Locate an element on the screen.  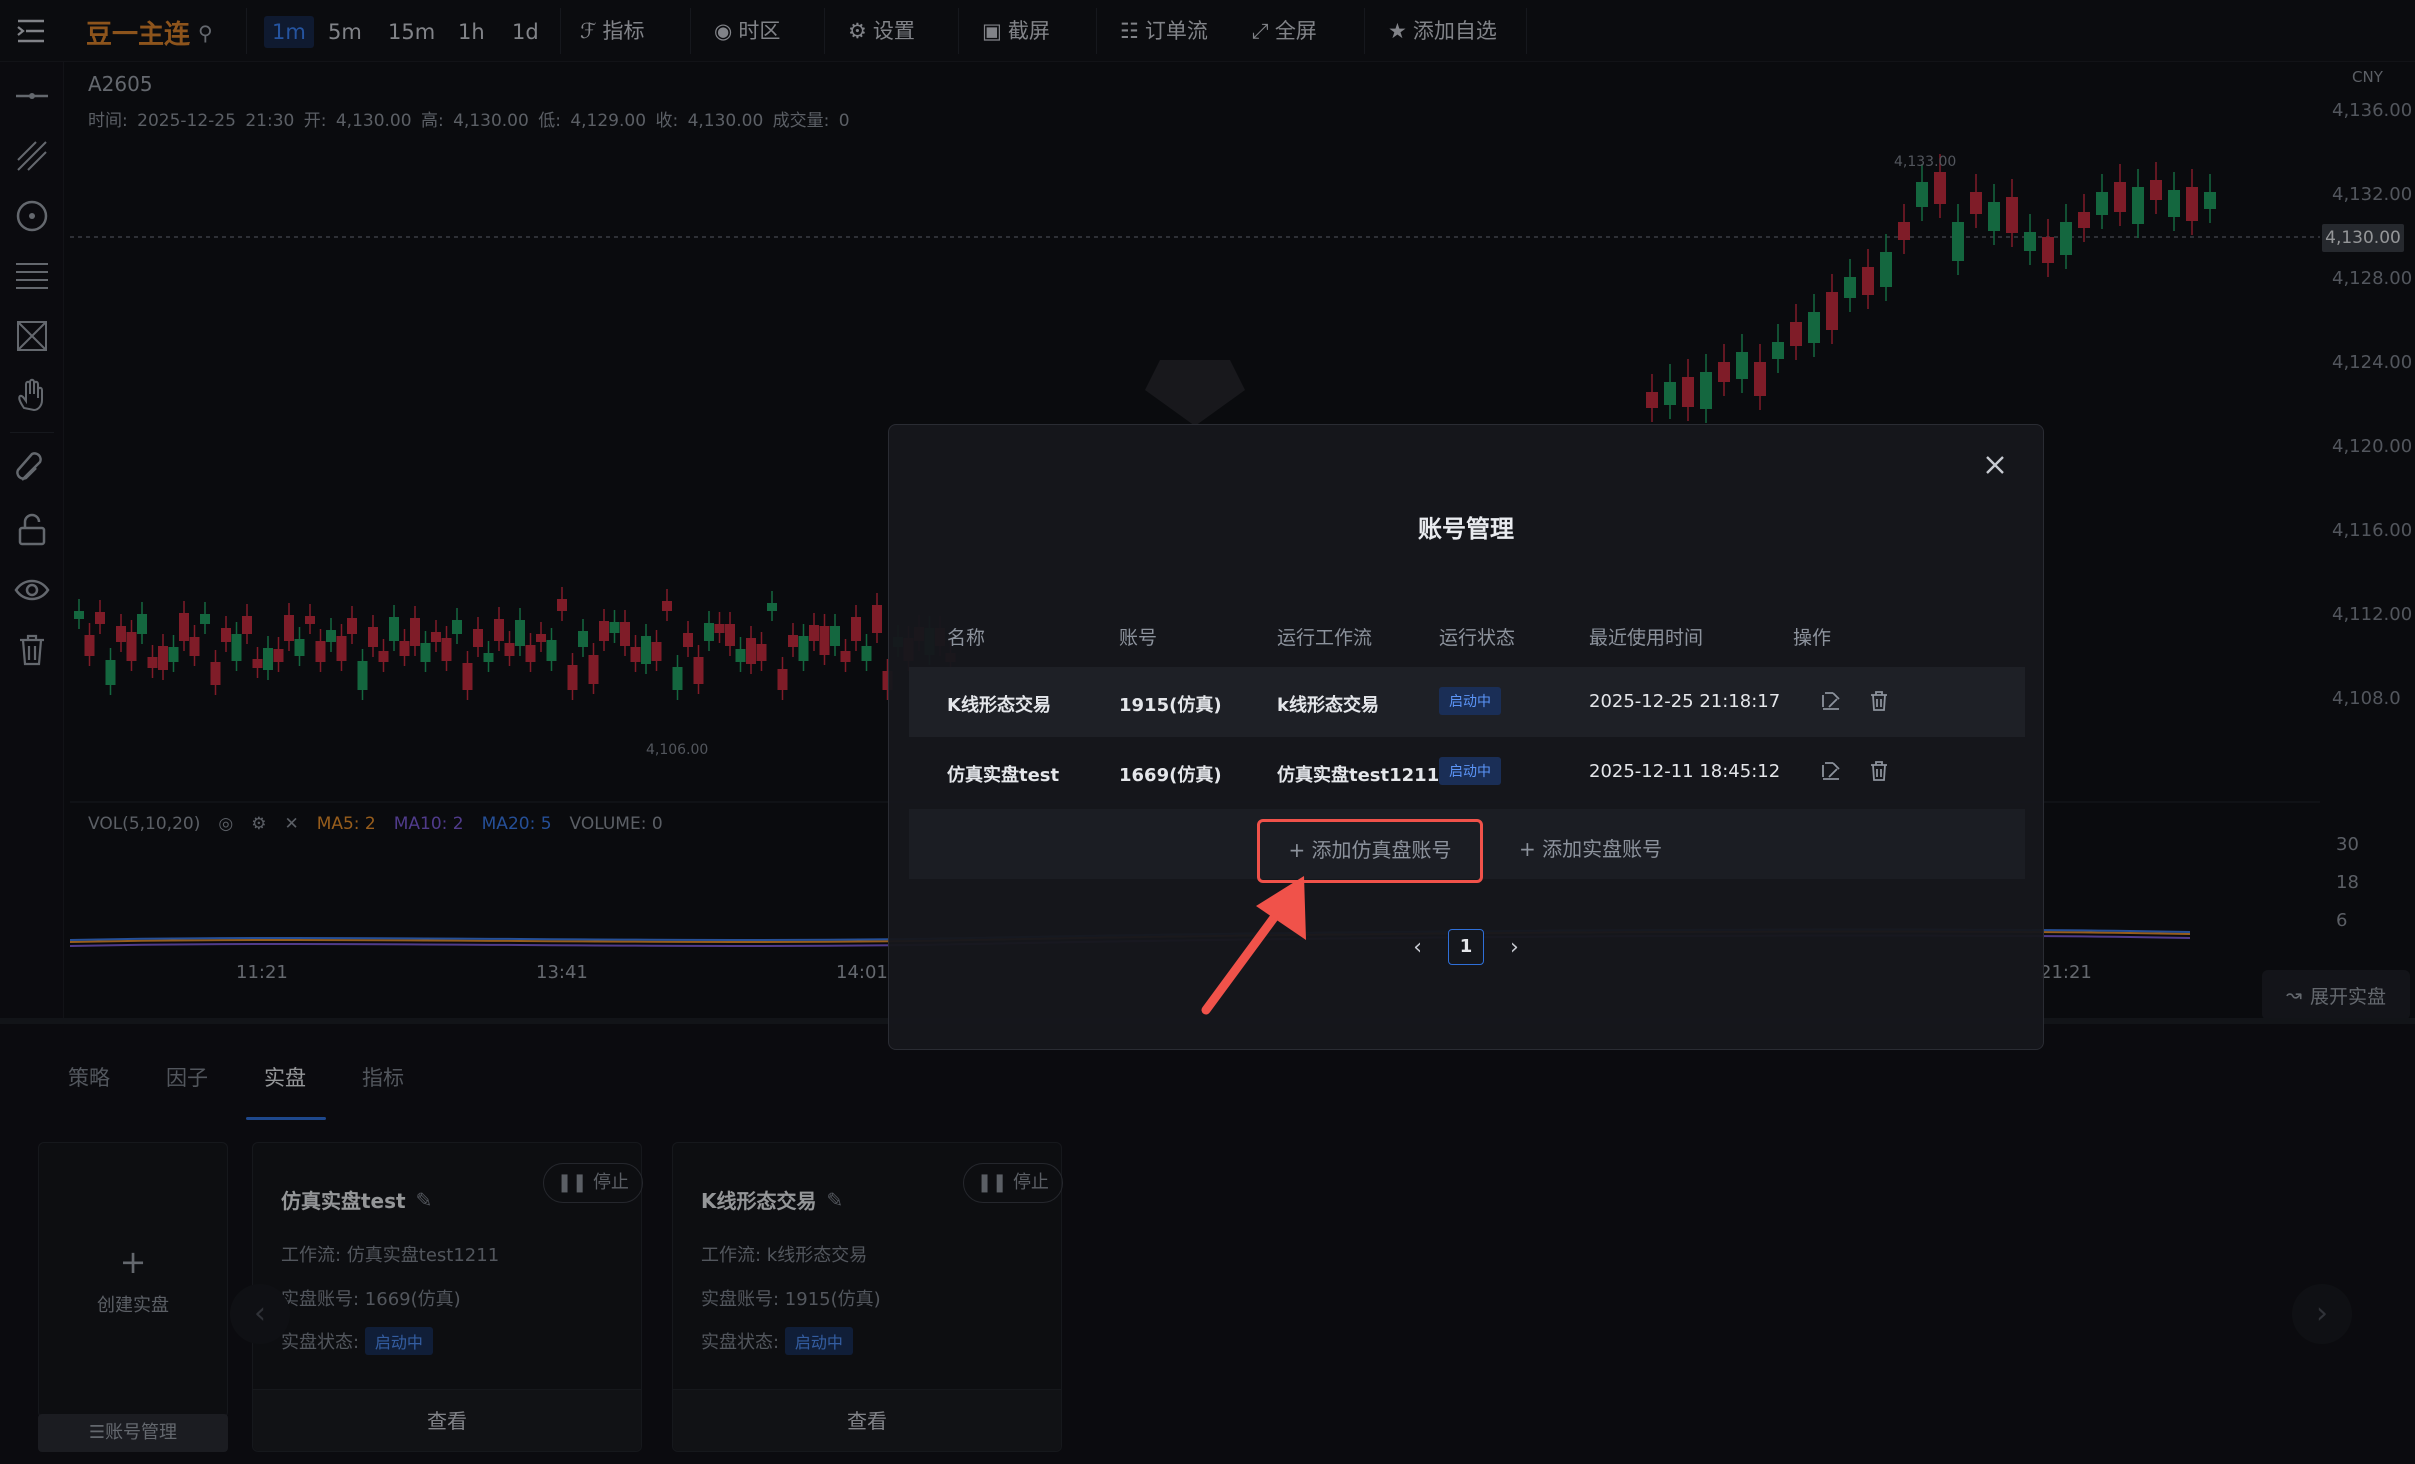
account-number: 1915(仿真) is located at coordinates (1170, 705).